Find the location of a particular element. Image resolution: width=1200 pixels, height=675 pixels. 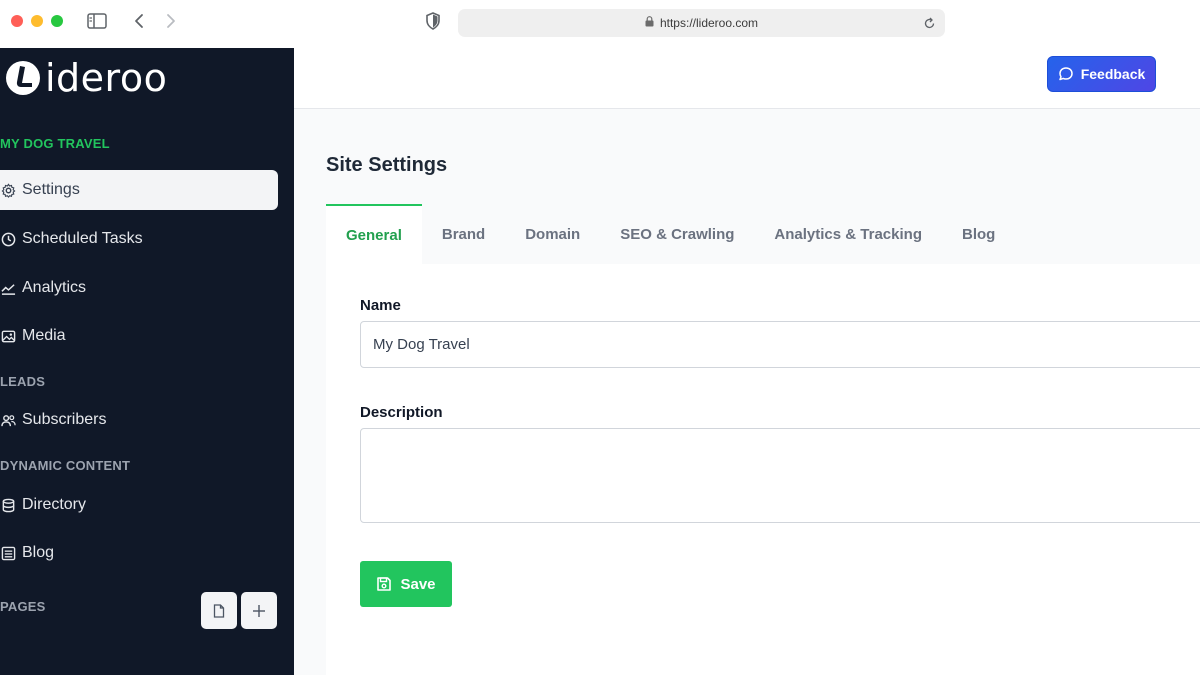

feedback-label: Feedback is located at coordinates (1113, 74).